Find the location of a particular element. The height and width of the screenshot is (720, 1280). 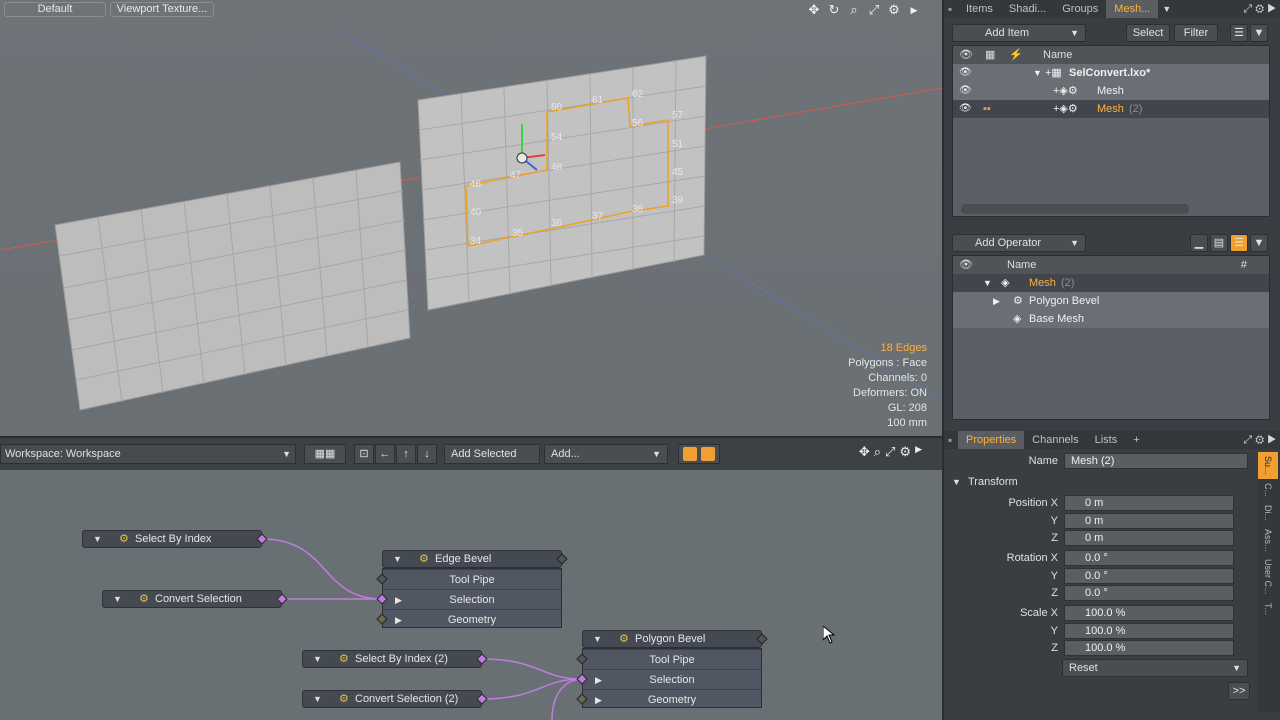

scale-y-field: 100.0 % is located at coordinates (1149, 631).